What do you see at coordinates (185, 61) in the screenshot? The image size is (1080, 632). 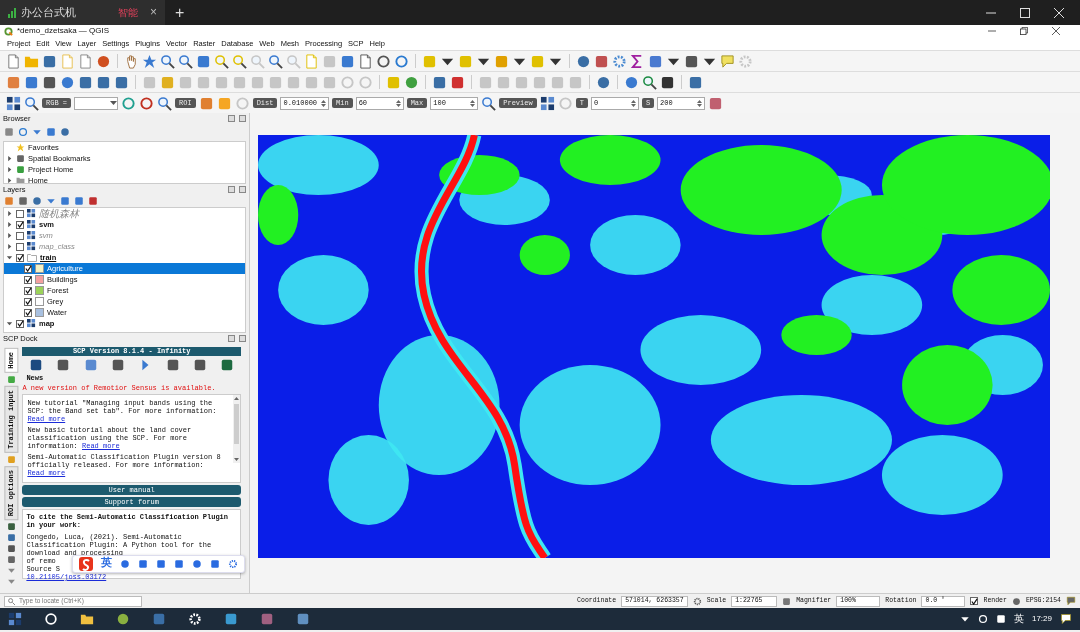 I see `zoom-out-icon` at bounding box center [185, 61].